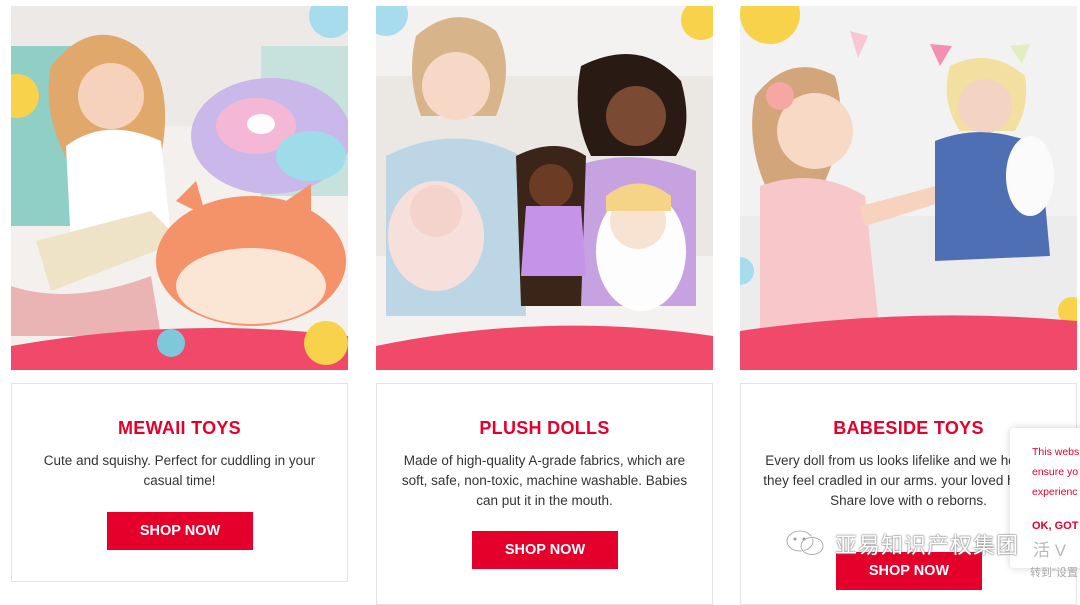 The image size is (1080, 605). Describe the element at coordinates (1056, 472) in the screenshot. I see `cookie-consent-text: This webs ensure yo experienc` at that location.